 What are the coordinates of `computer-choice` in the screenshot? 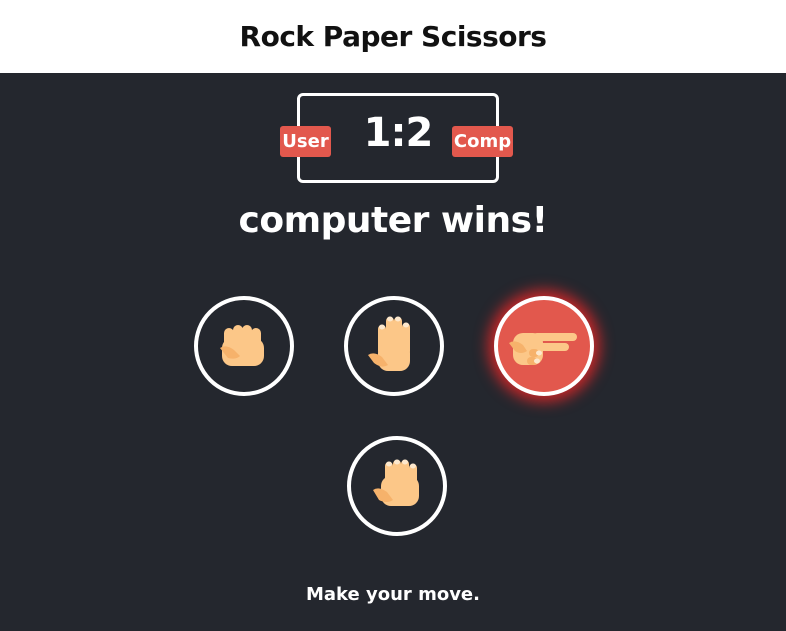 It's located at (397, 486).